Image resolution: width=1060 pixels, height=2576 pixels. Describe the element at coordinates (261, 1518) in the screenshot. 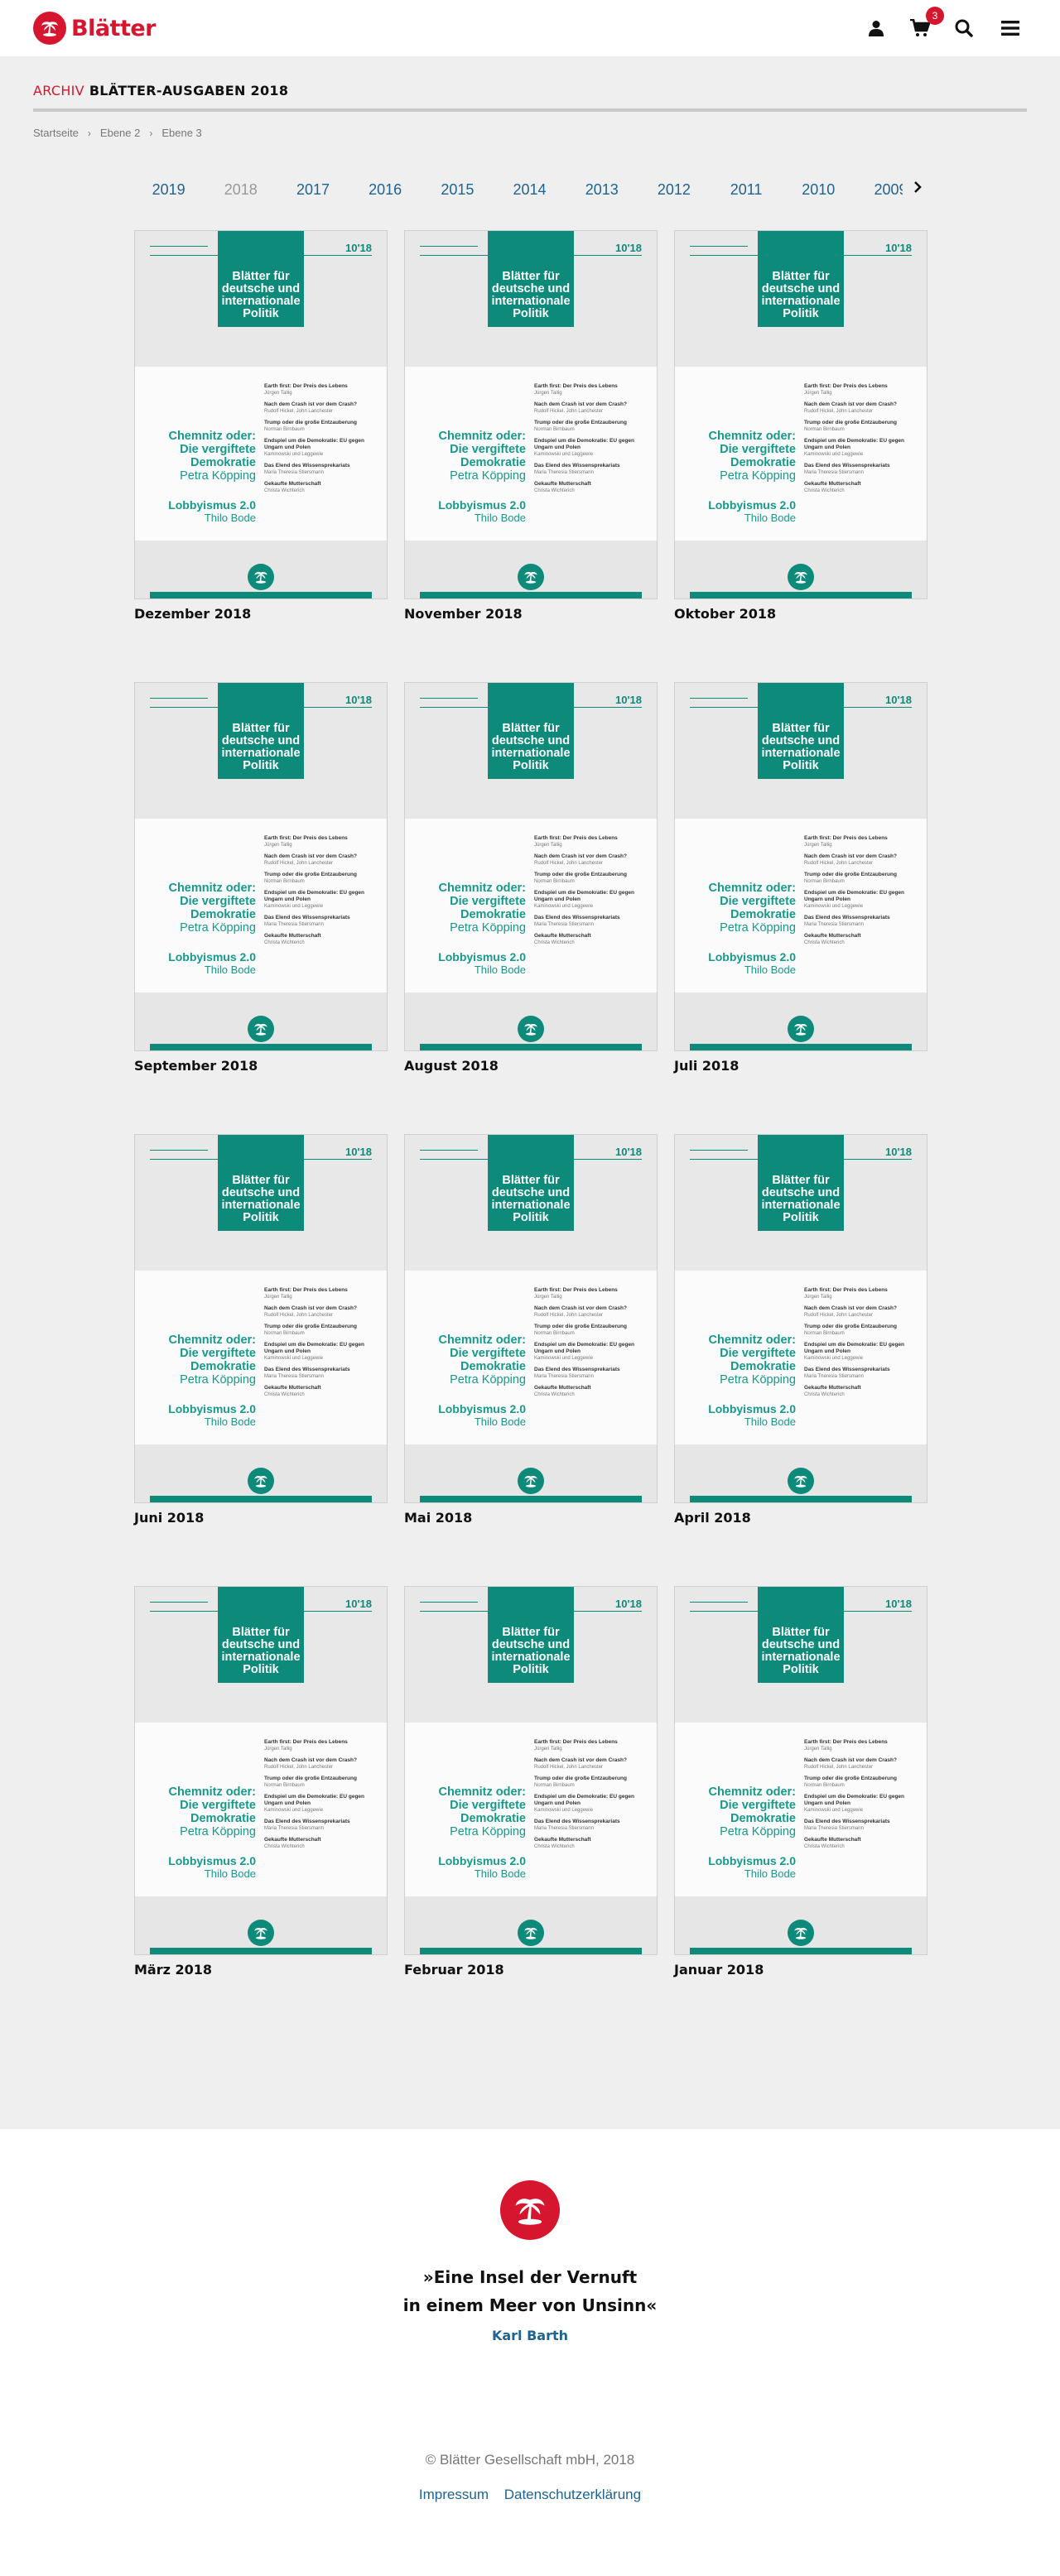

I see `issue-label: Juni 2018` at that location.